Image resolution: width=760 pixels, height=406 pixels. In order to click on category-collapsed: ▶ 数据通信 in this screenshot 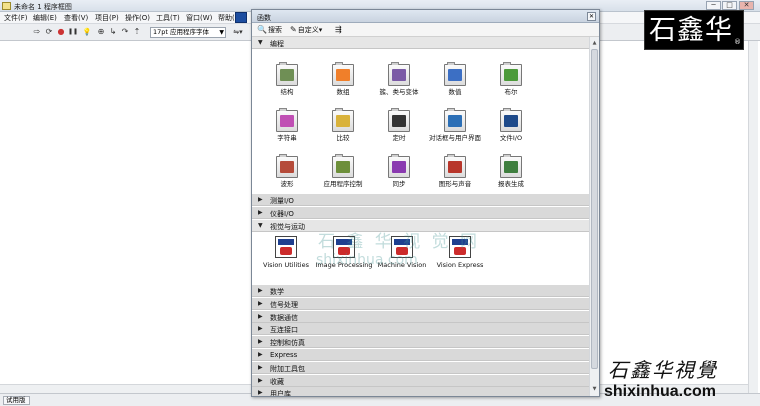, I will do `click(420, 316)`.